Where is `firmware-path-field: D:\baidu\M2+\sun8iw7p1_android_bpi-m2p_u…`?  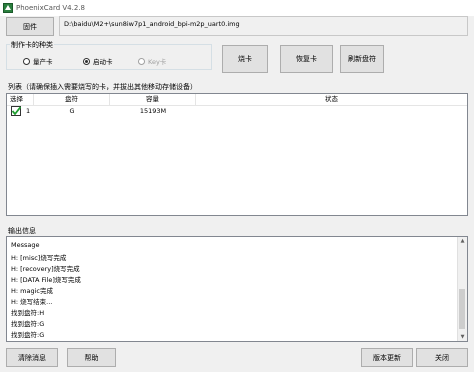 firmware-path-field: D:\baidu\M2+\sun8iw7p1_android_bpi-m2p_u… is located at coordinates (263, 26).